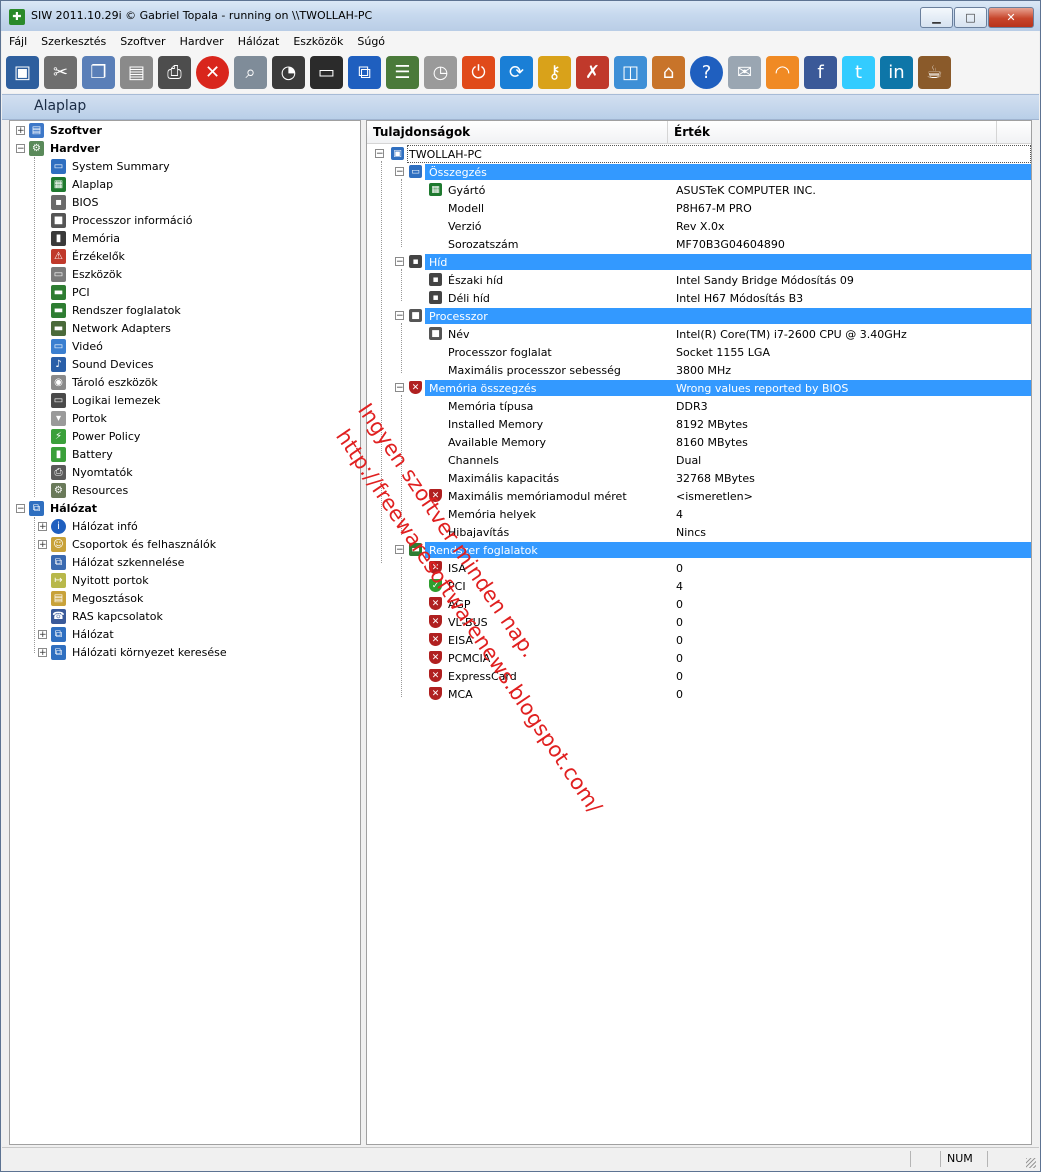 This screenshot has height=1172, width=1041. What do you see at coordinates (782, 72) in the screenshot?
I see `rss-icon: ◠` at bounding box center [782, 72].